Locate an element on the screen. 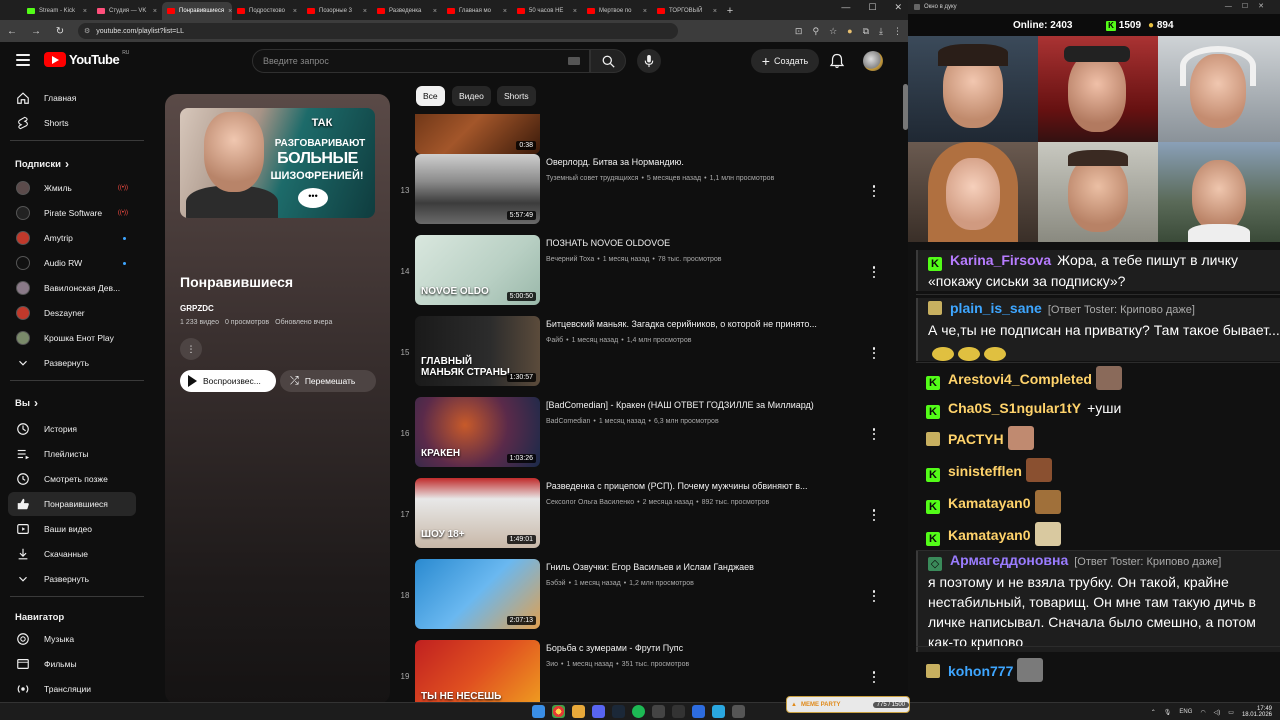  telegram-icon is located at coordinates (718, 711).